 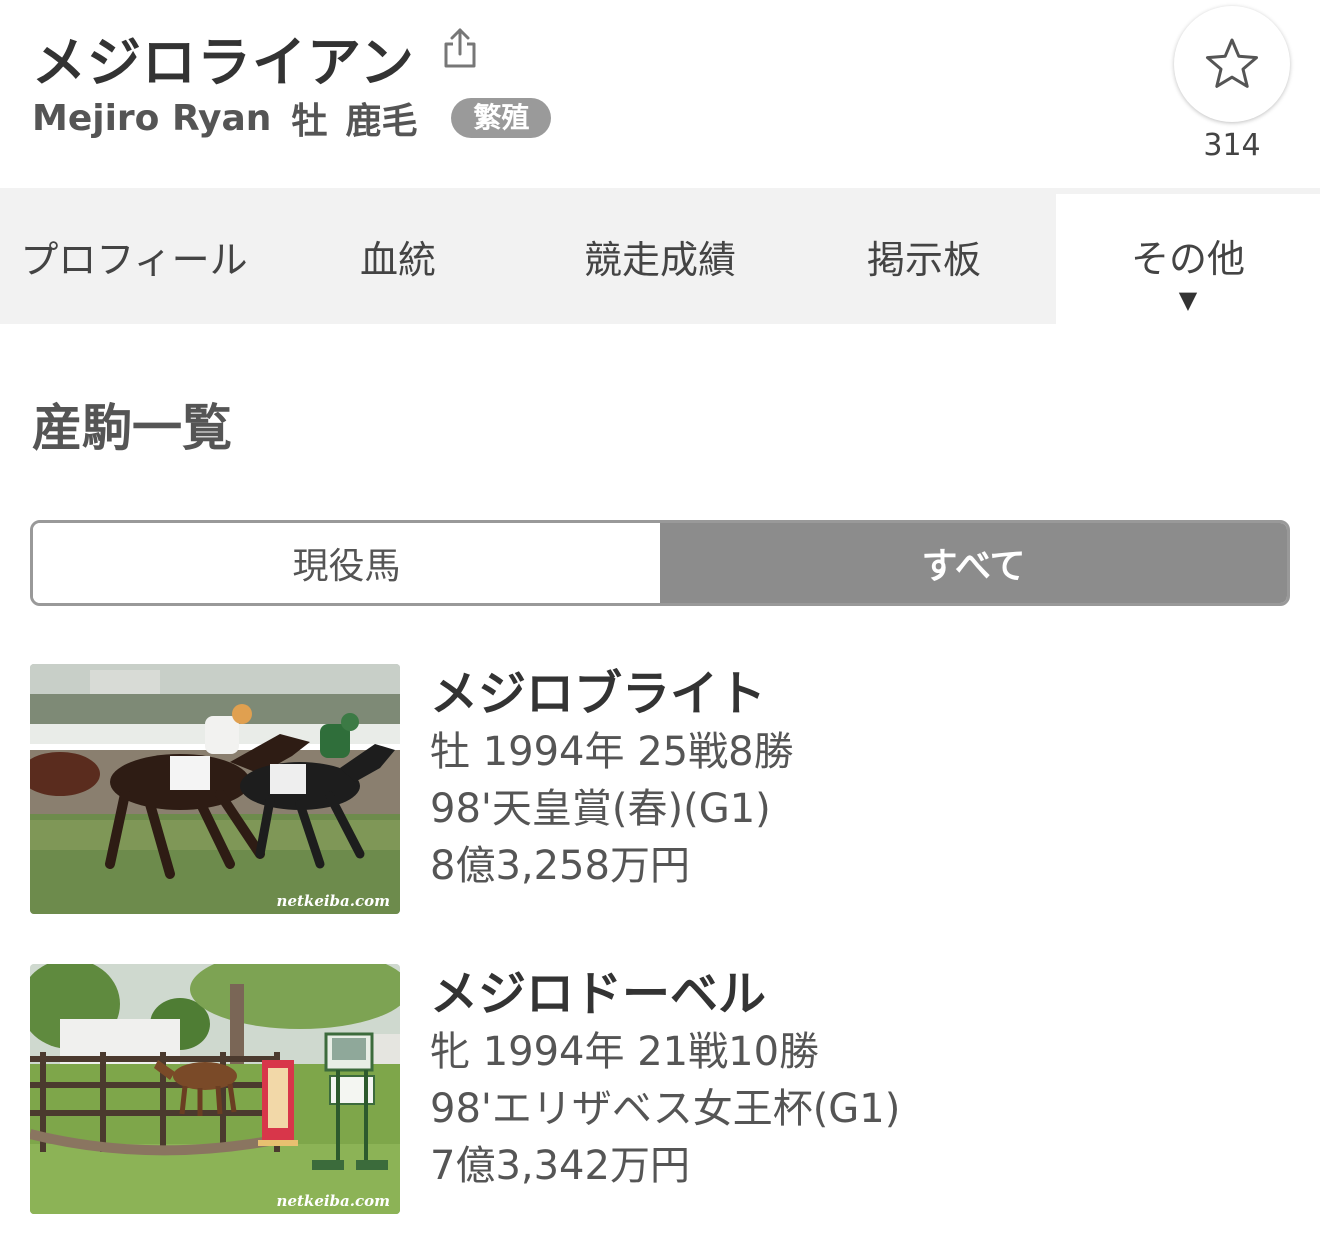 I want to click on offspring-name: メジロドーベル, so click(x=598, y=994).